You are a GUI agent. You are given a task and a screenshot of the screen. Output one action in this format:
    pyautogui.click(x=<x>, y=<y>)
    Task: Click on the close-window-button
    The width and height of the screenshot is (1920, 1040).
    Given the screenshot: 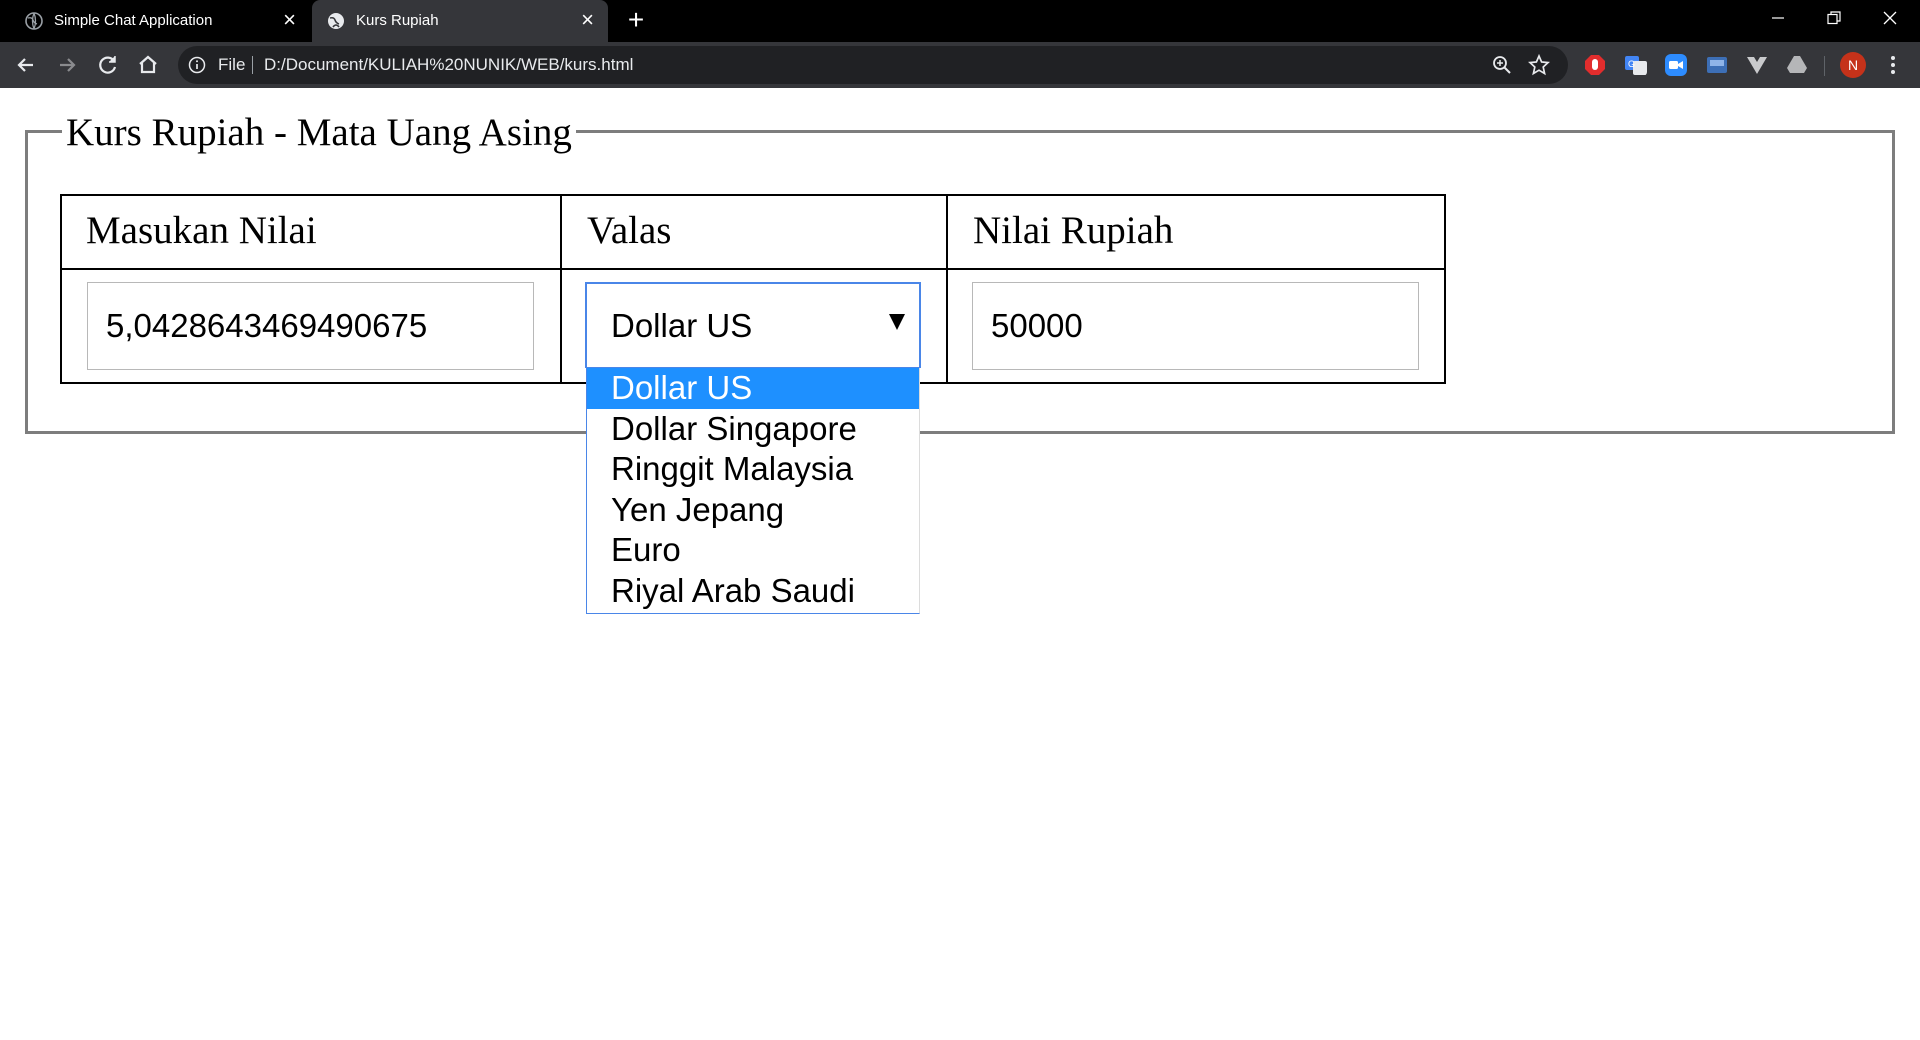 What is the action you would take?
    pyautogui.click(x=1890, y=20)
    